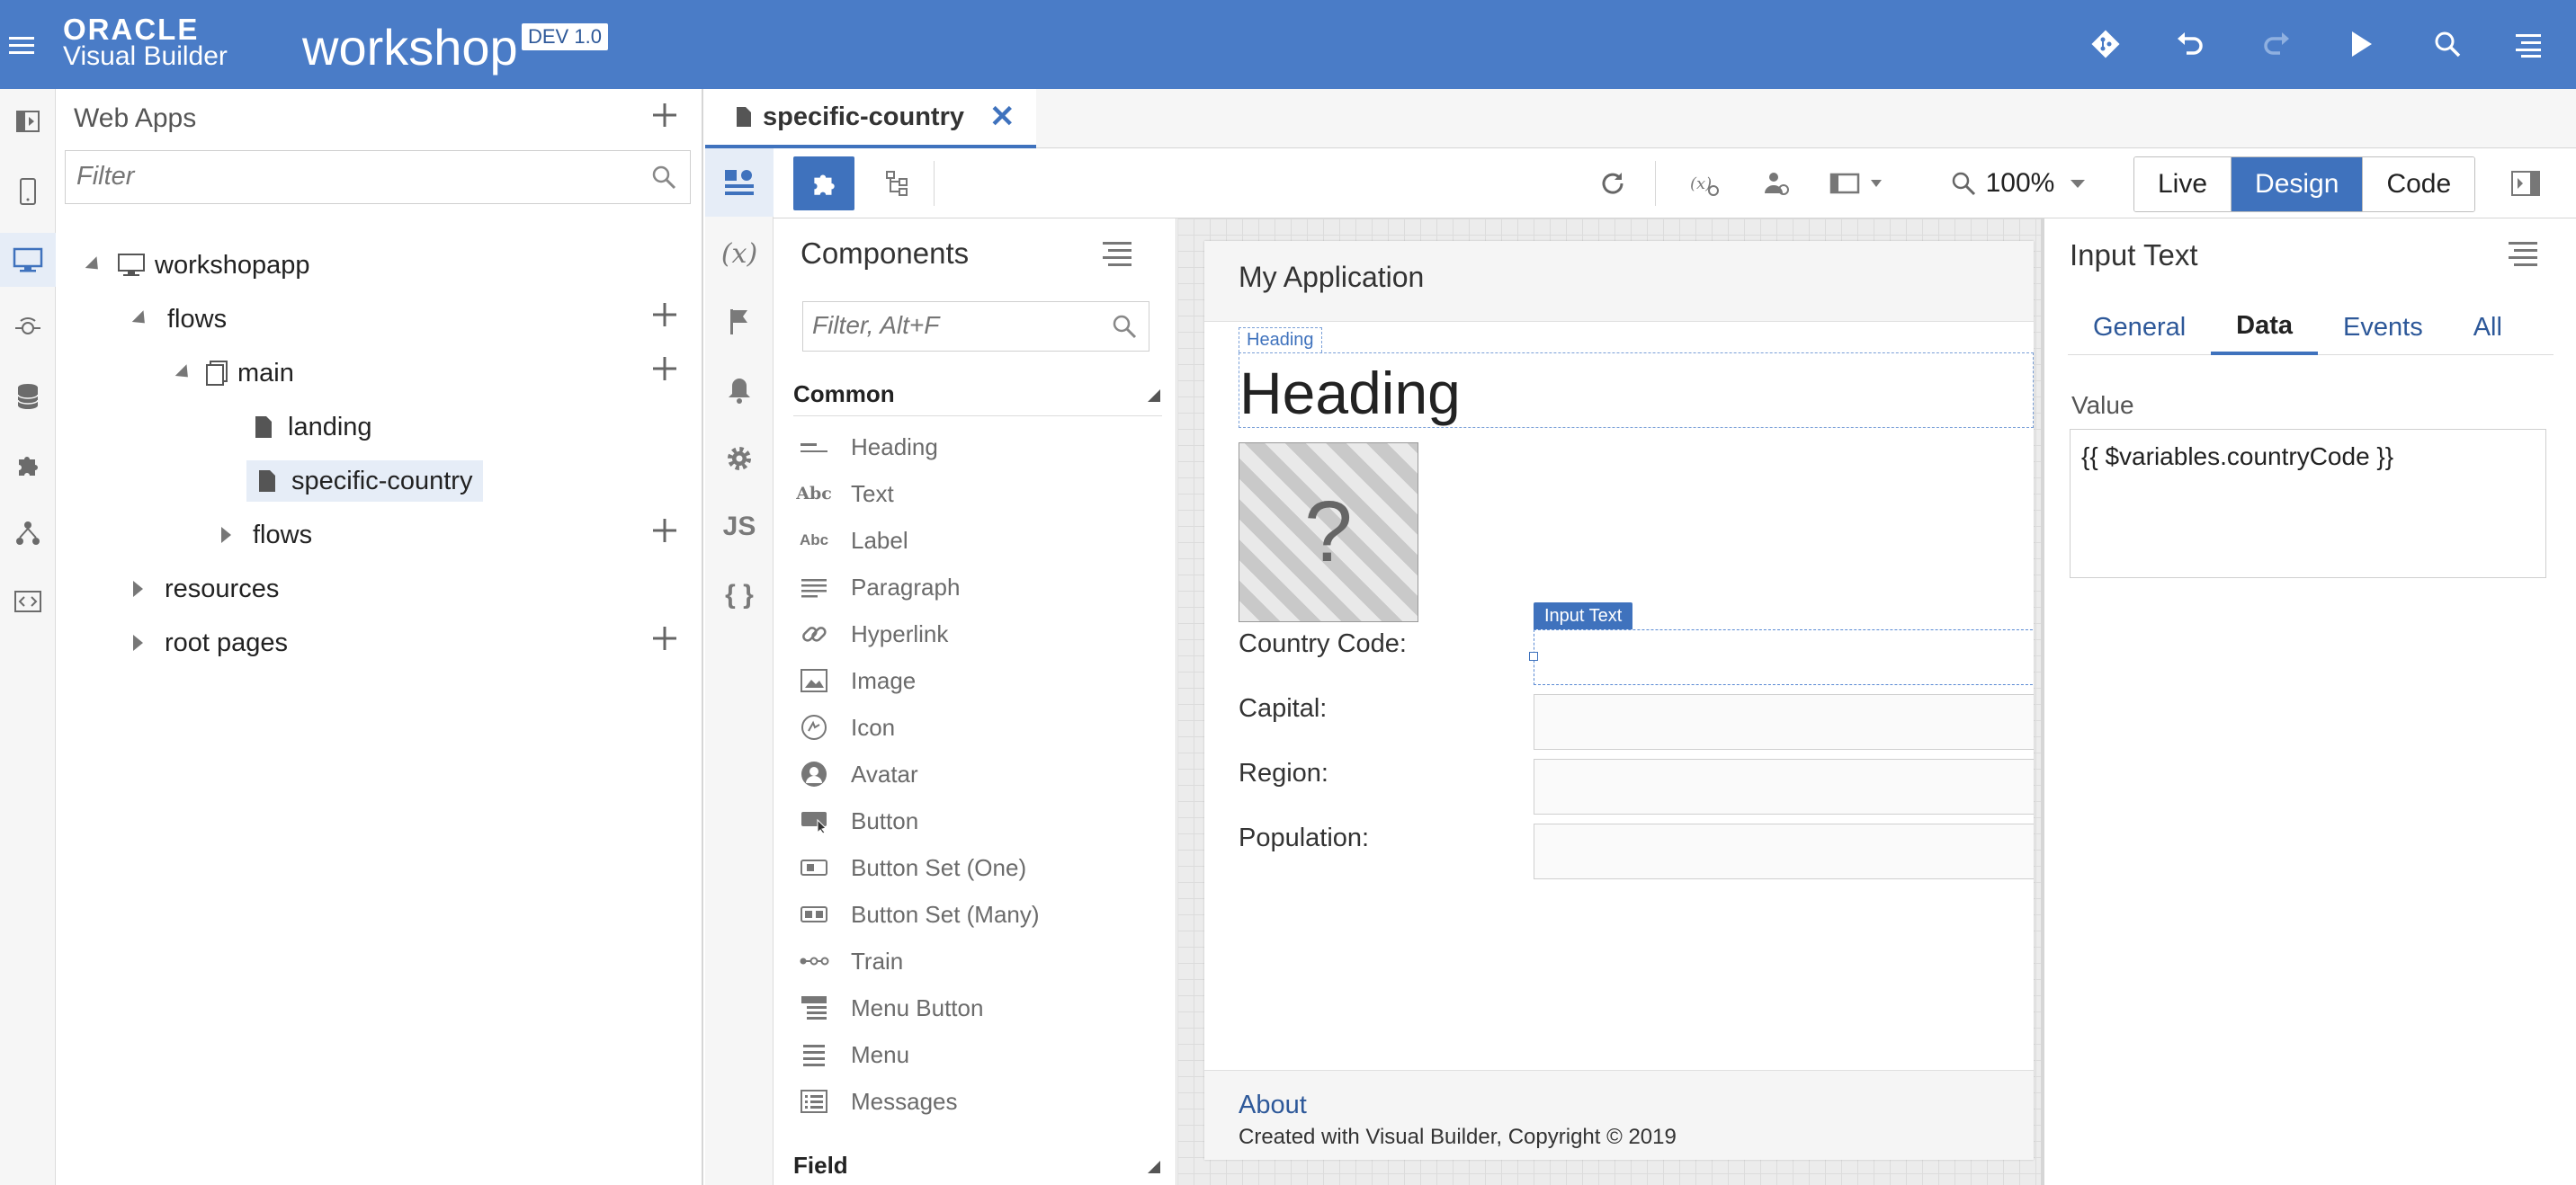 This screenshot has height=1185, width=2576. Describe the element at coordinates (234, 373) in the screenshot. I see `tree-node-main: main` at that location.